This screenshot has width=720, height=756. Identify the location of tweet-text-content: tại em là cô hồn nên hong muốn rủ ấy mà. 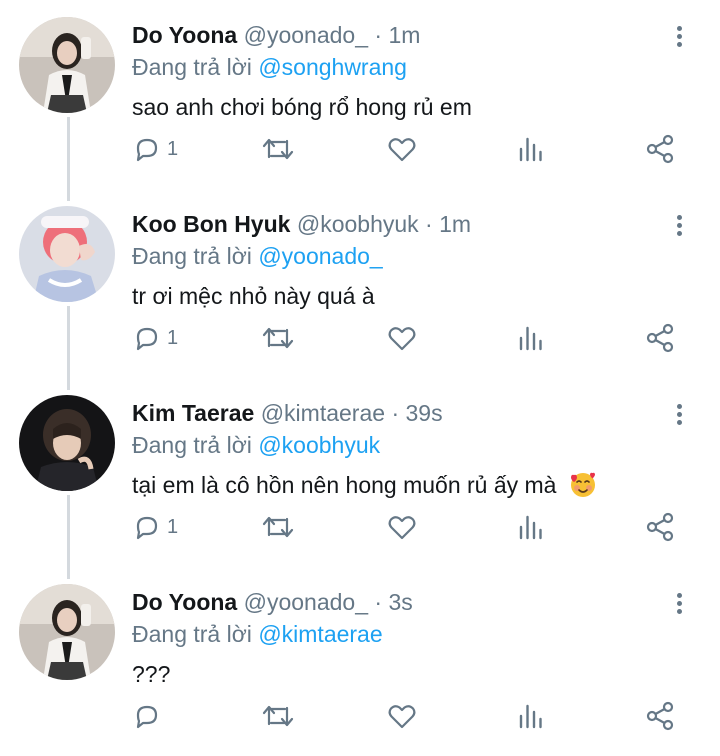
(344, 485).